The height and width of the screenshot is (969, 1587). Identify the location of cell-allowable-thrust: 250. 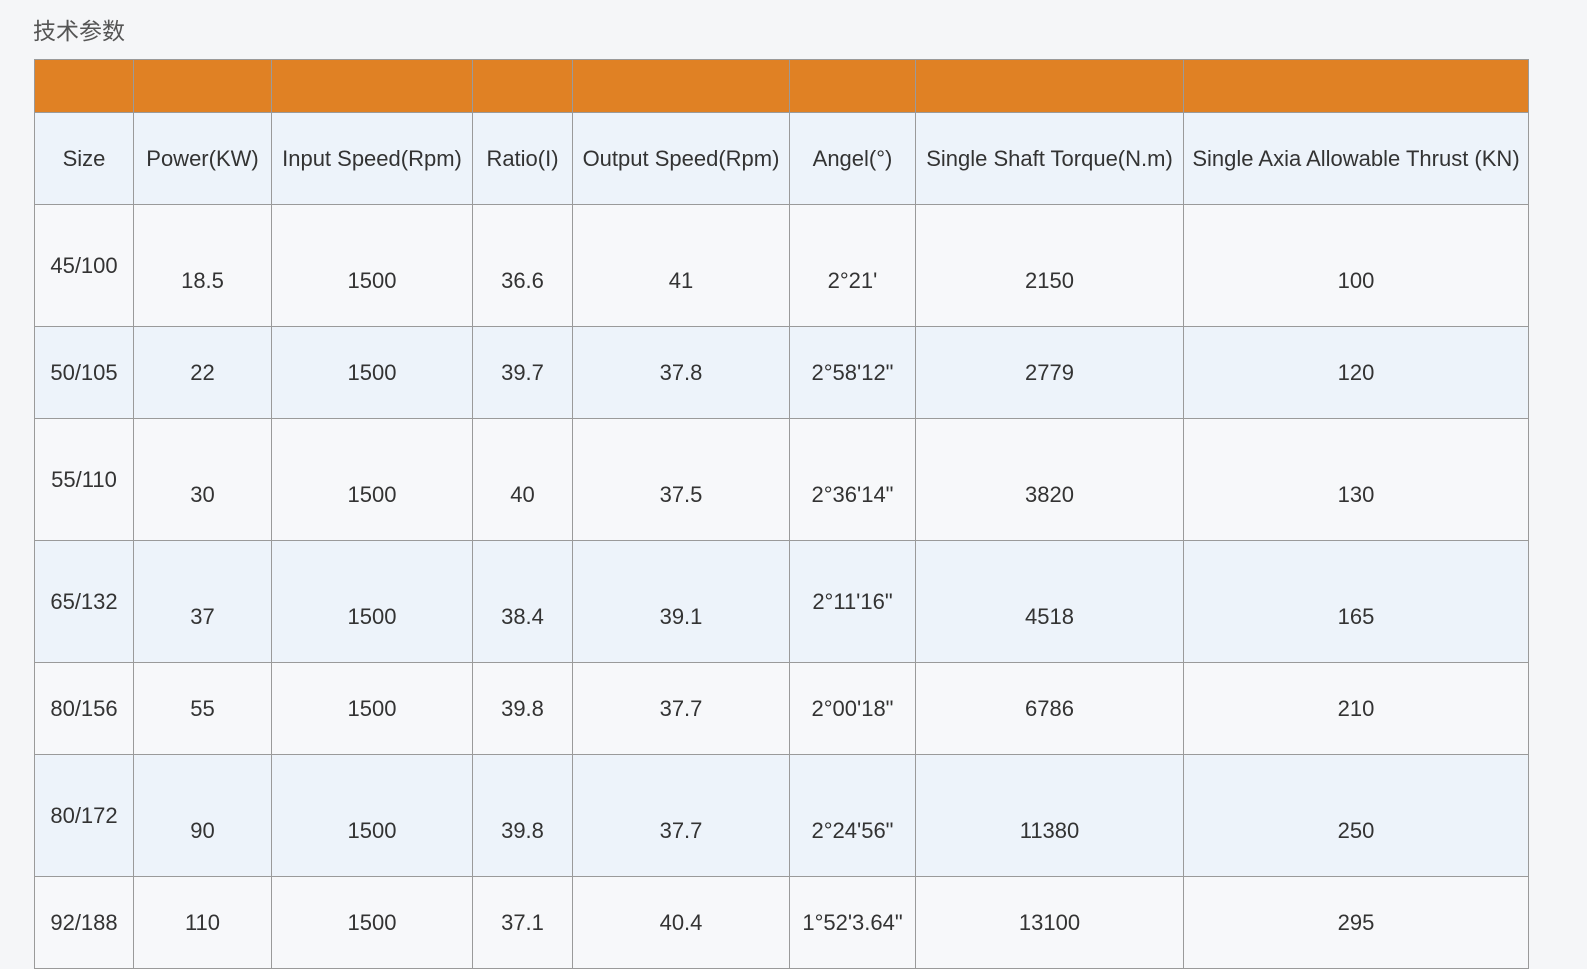
(1356, 815).